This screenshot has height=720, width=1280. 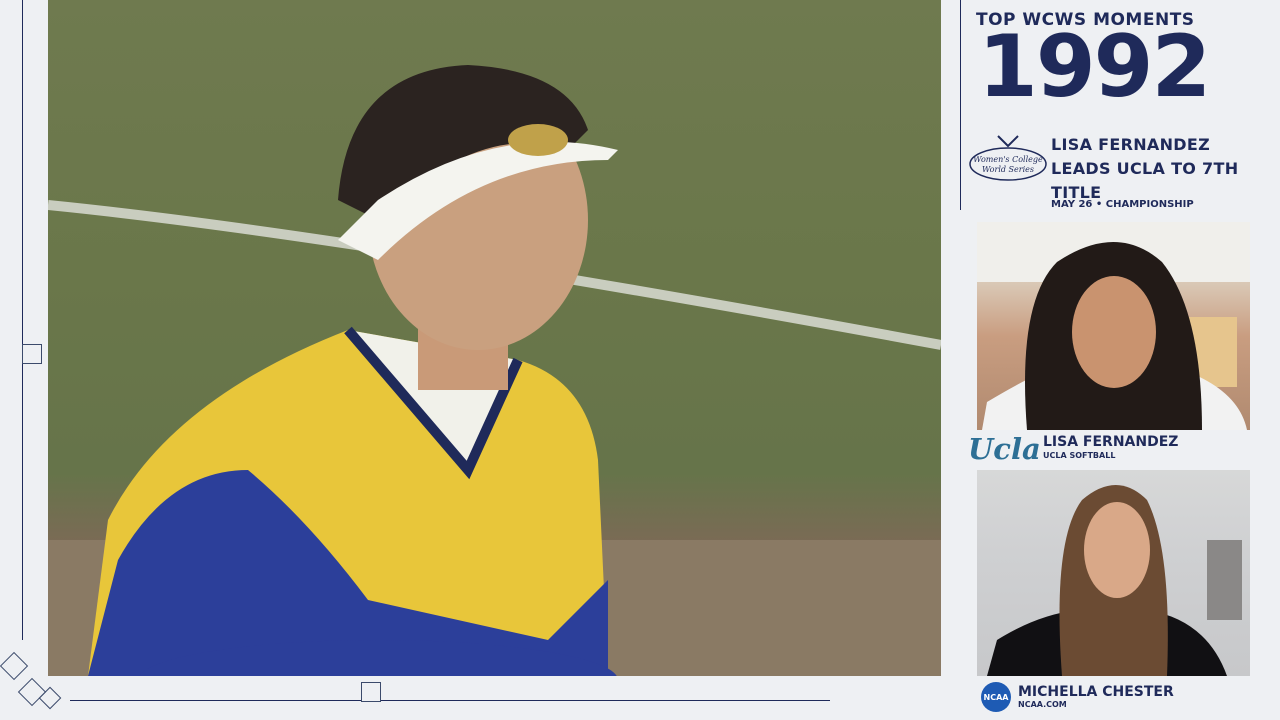 I want to click on moment-headline: LISA FERNANDEZ LEADS UCLA TO 7TH TITLE, so click(x=1145, y=168).